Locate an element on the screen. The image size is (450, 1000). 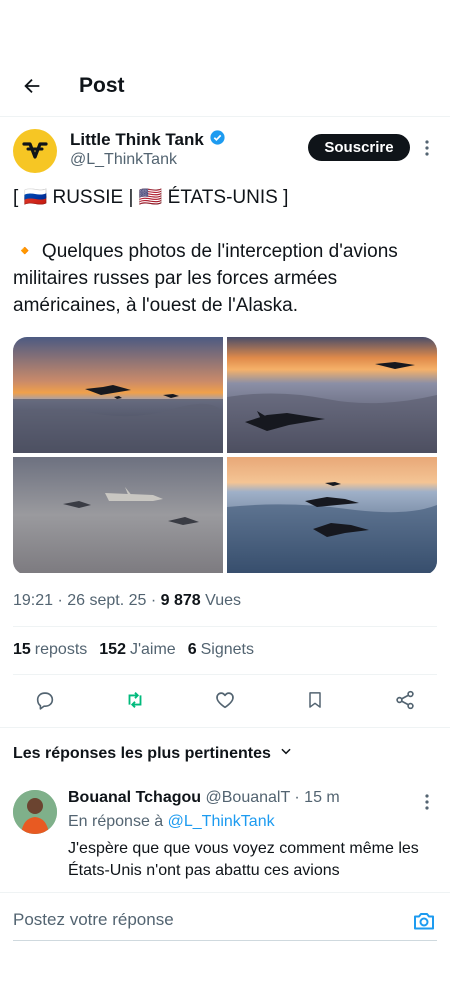
reposts-stat: 15 reposts is located at coordinates (50, 650).